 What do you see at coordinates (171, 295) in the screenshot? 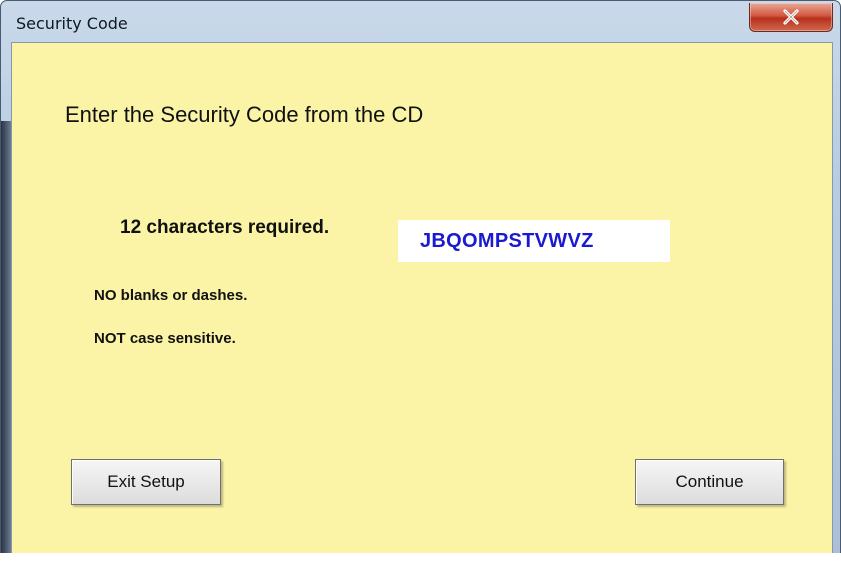
I see `hint-no-blanks: NO blanks or dashes.` at bounding box center [171, 295].